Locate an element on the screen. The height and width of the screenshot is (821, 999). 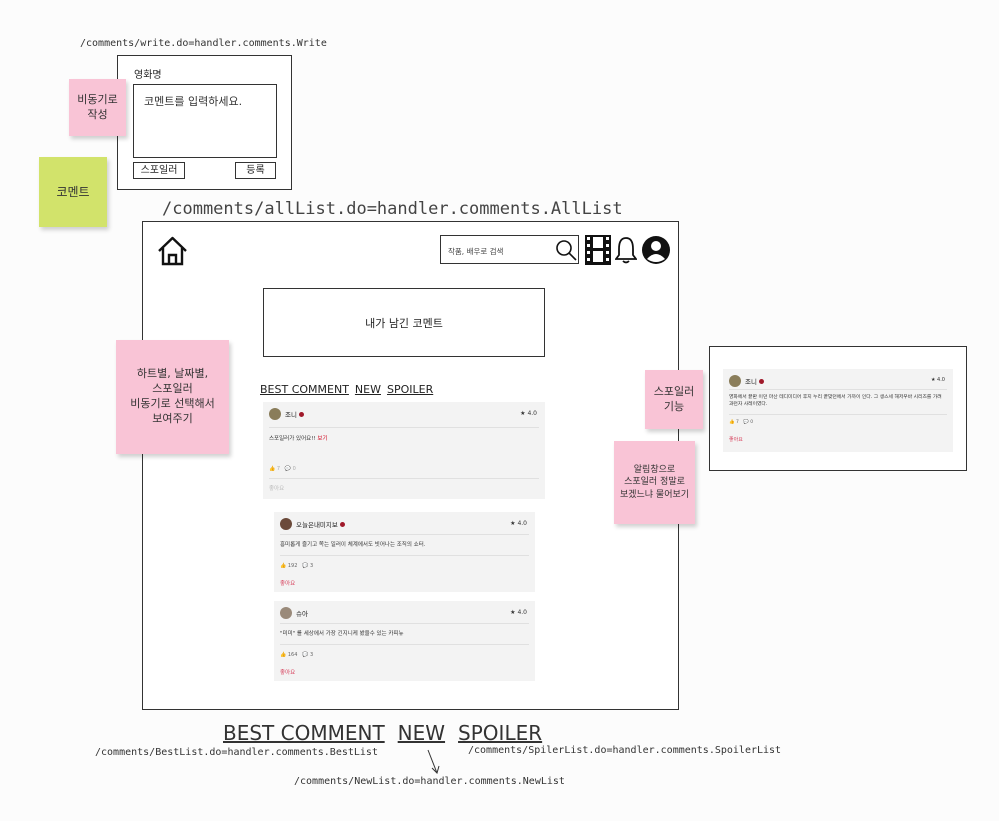
bottom-tabs: BEST COMMENT NEW SPOILER is located at coordinates (382, 733).